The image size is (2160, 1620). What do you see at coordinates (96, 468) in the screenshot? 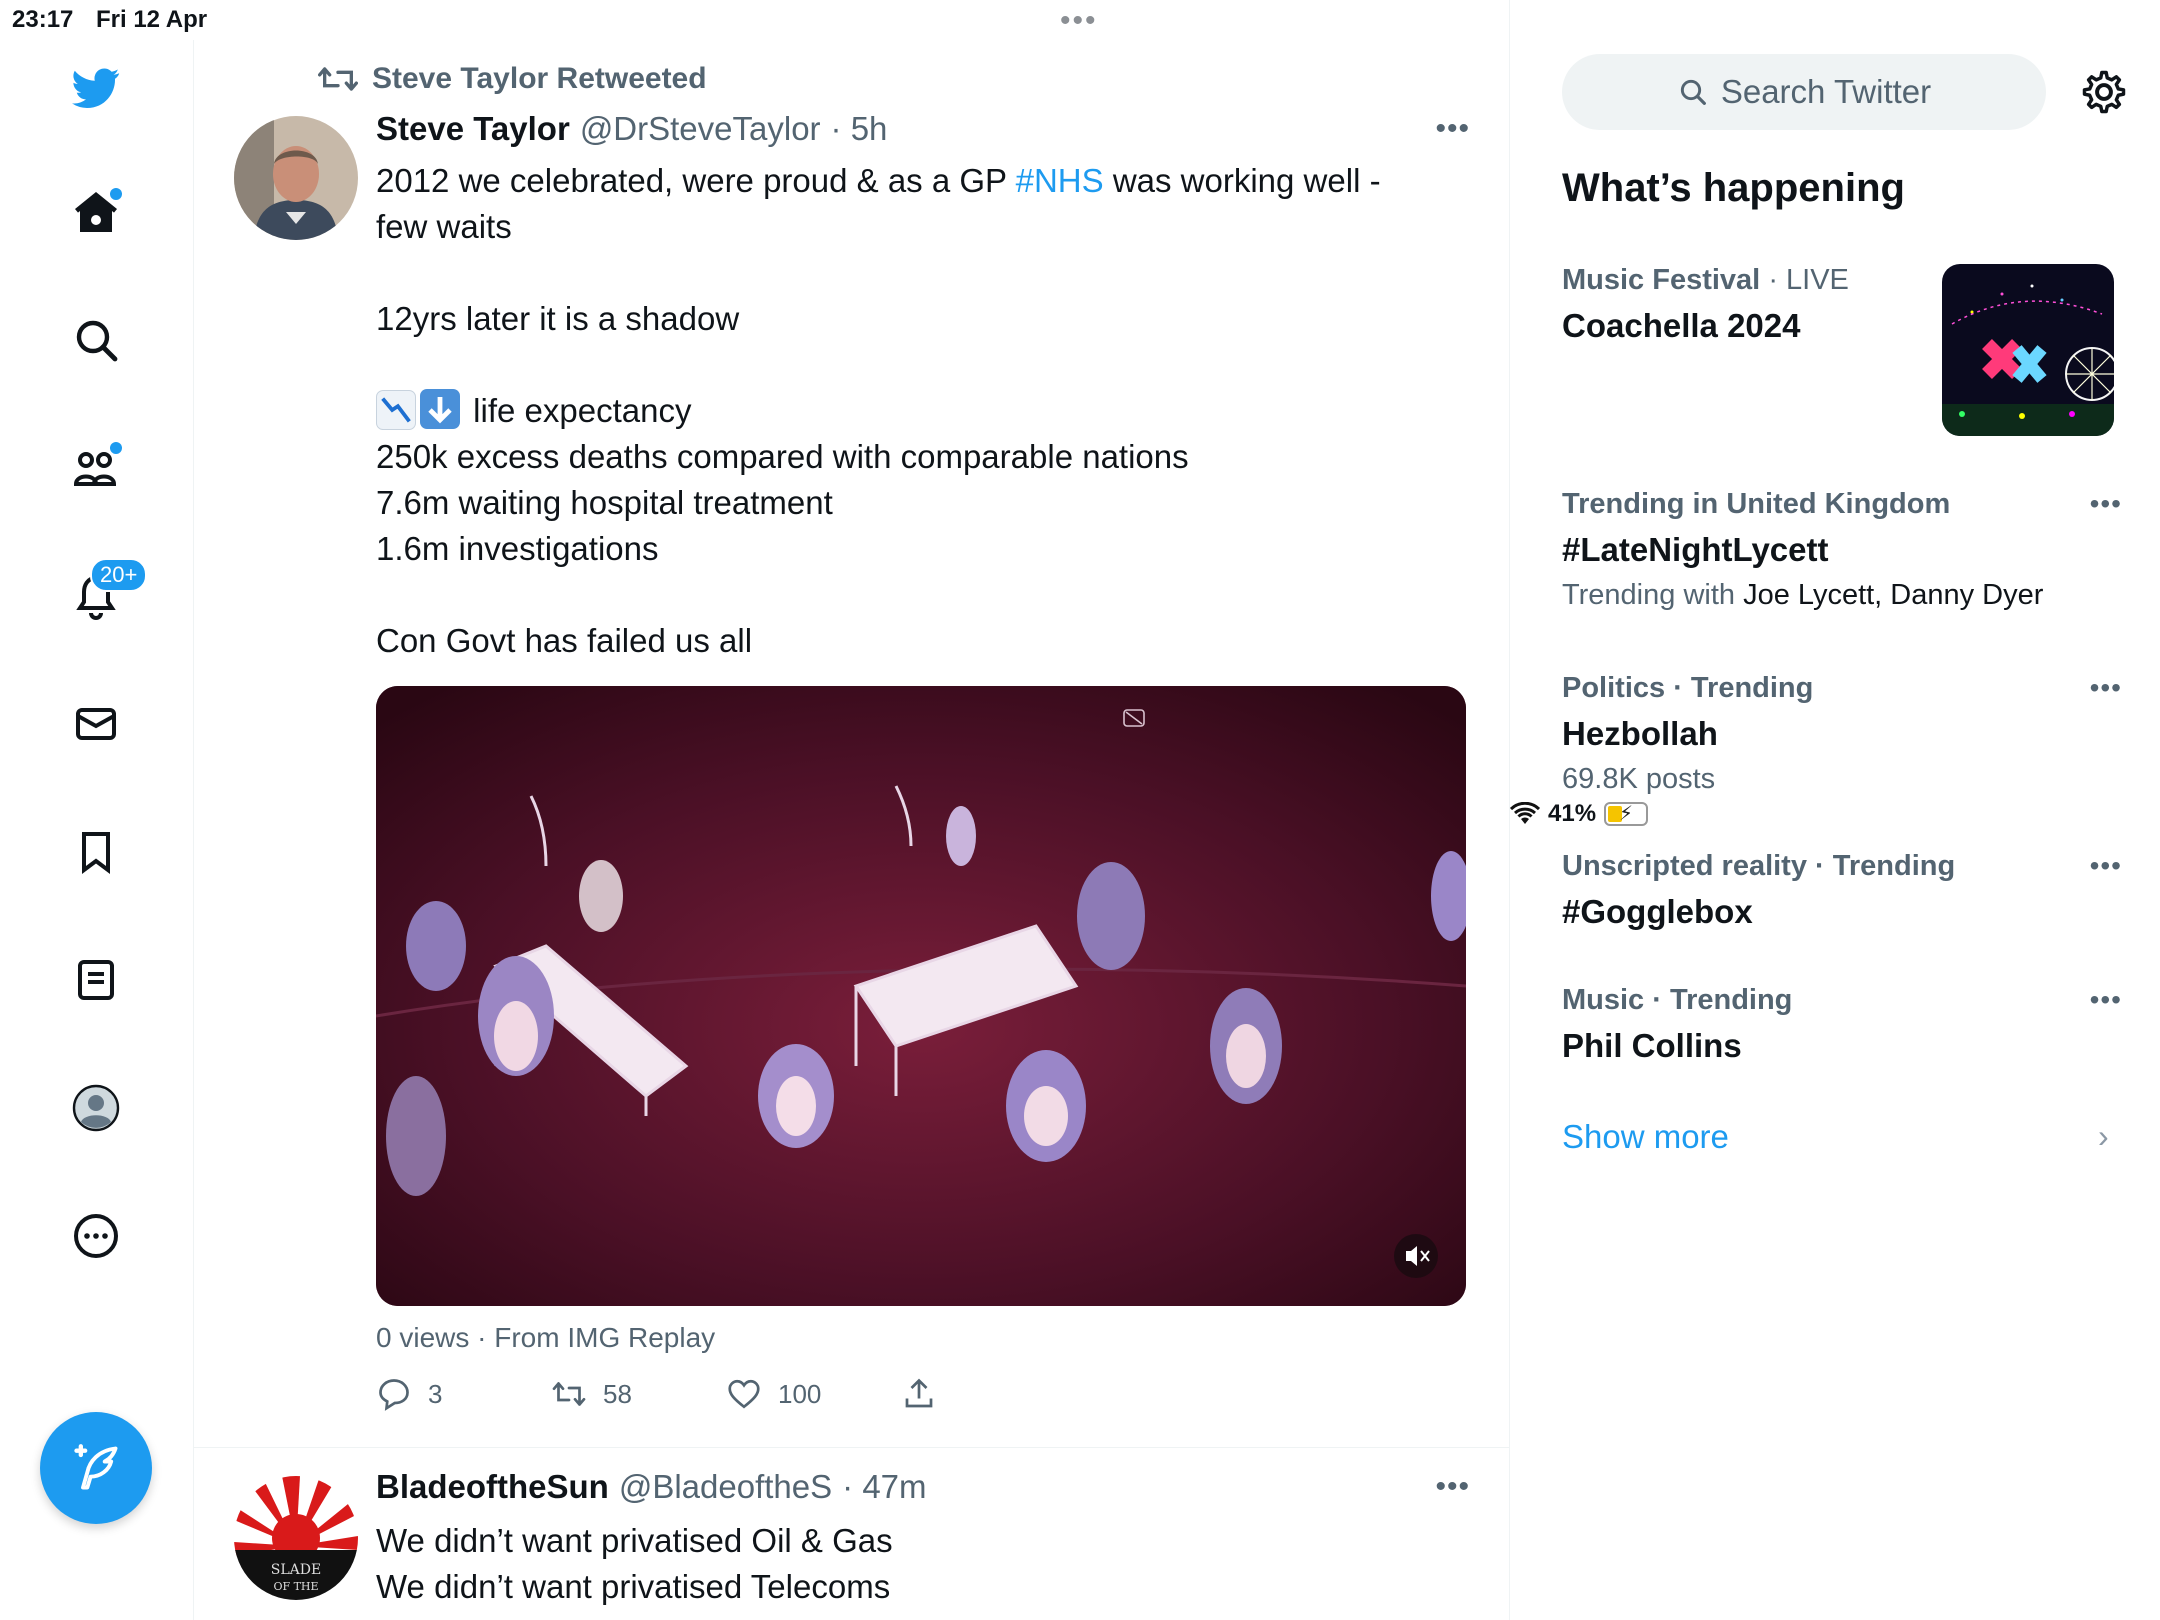
I see `communities-icon` at bounding box center [96, 468].